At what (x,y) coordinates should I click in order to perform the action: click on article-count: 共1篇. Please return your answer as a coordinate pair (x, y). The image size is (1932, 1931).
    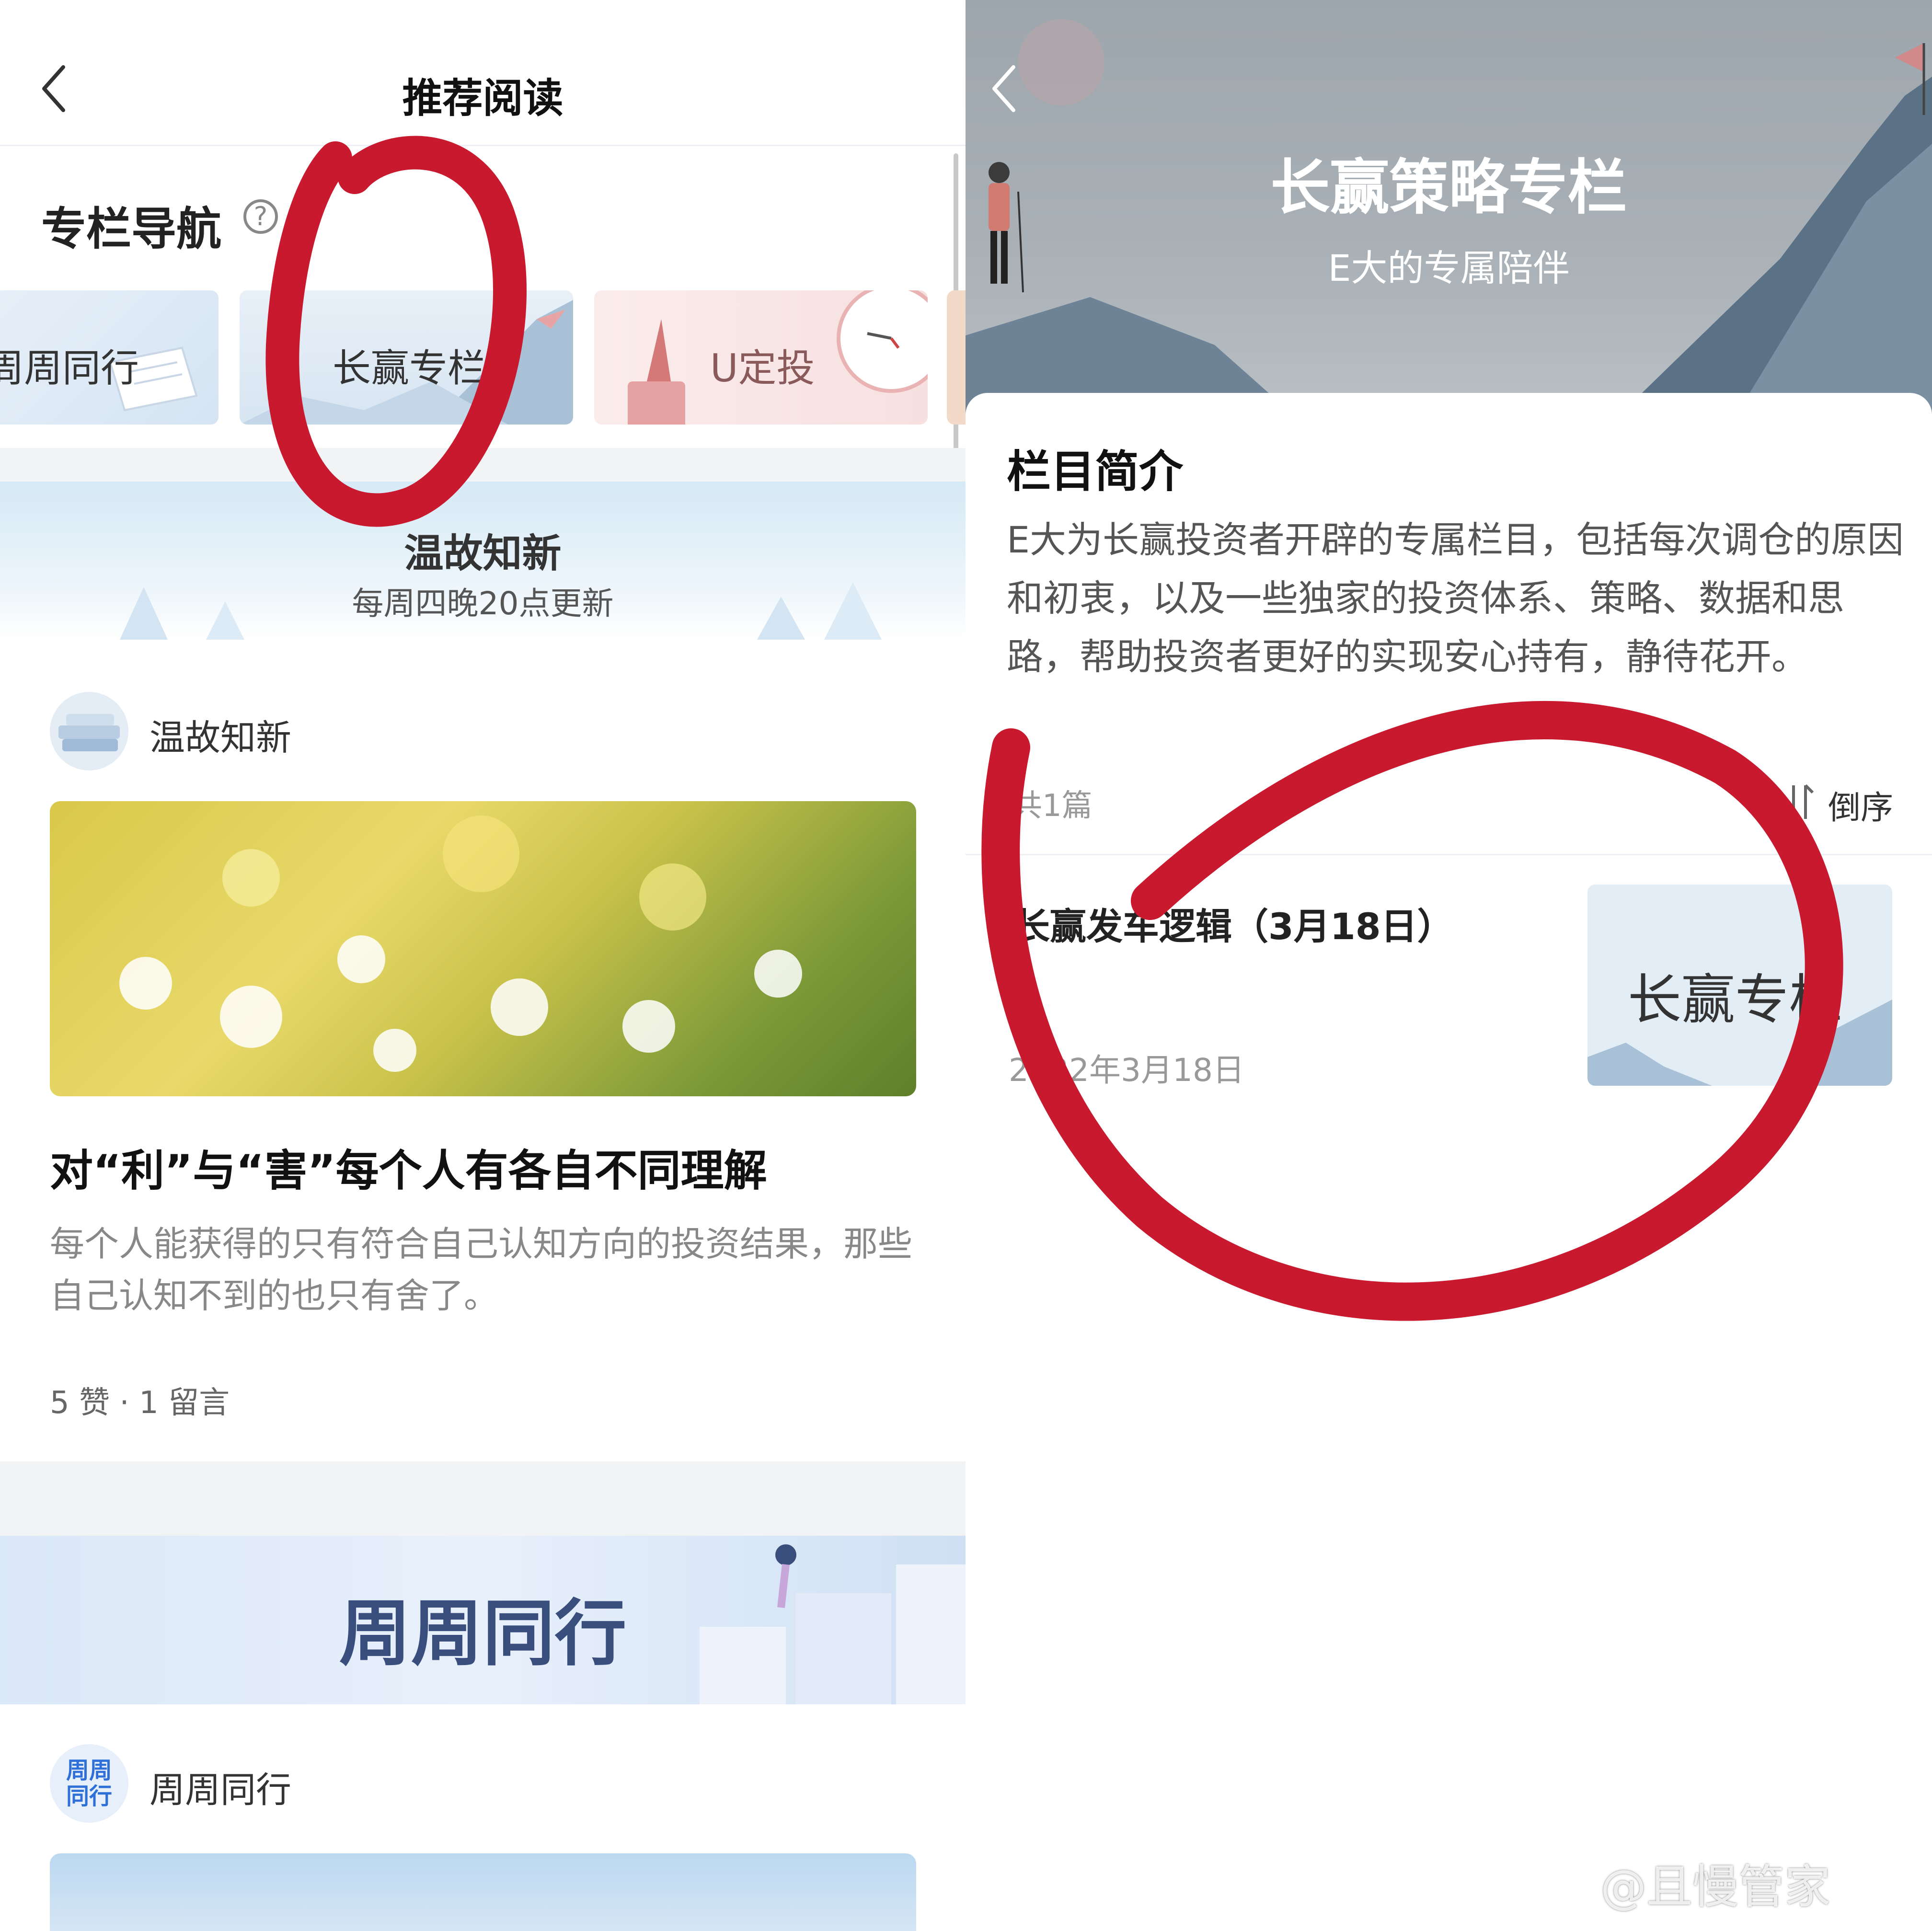
    Looking at the image, I should click on (1052, 806).